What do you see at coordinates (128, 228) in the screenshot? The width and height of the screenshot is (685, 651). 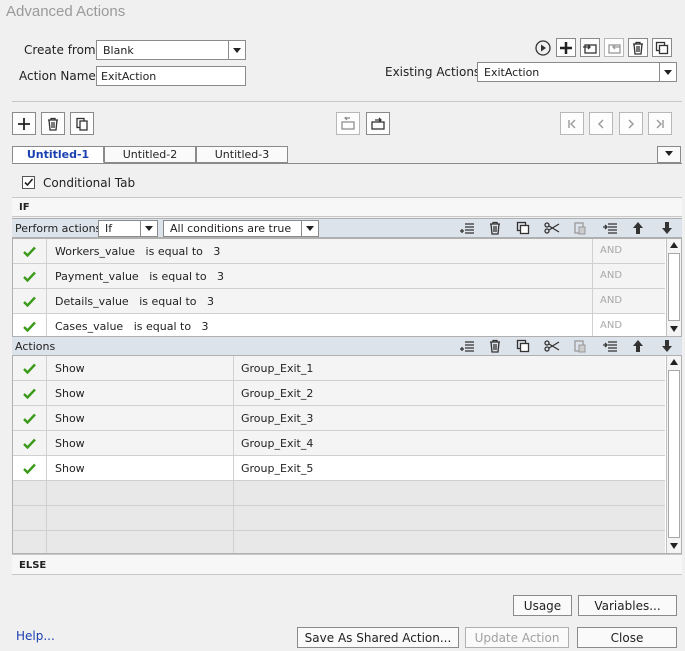 I see `perform-actions-select: If` at bounding box center [128, 228].